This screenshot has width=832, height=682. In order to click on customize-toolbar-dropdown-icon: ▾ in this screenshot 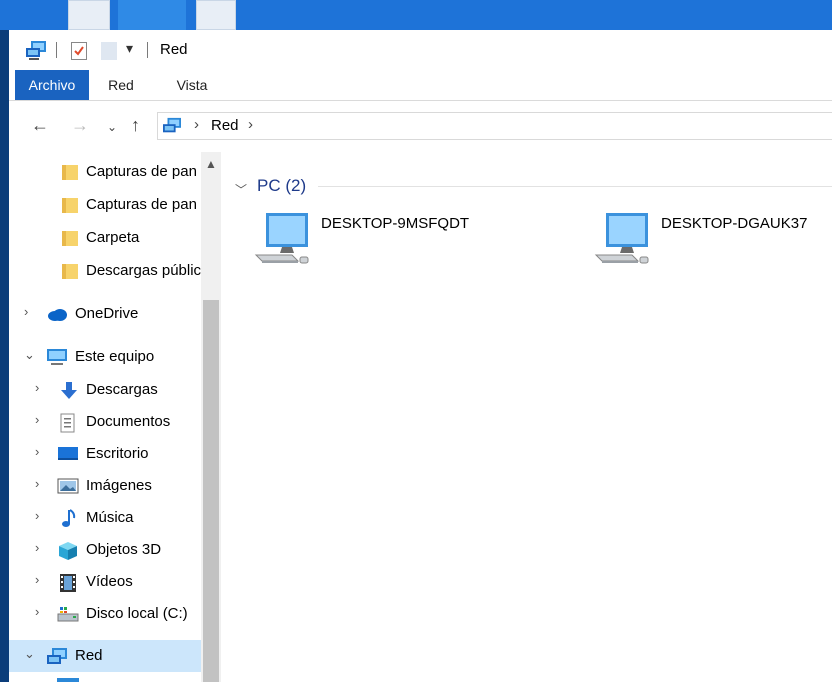, I will do `click(129, 48)`.